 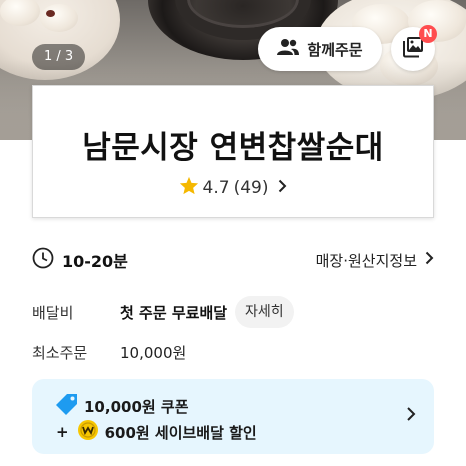 What do you see at coordinates (109, 352) in the screenshot?
I see `min-order-row: 최소주문 10,000원` at bounding box center [109, 352].